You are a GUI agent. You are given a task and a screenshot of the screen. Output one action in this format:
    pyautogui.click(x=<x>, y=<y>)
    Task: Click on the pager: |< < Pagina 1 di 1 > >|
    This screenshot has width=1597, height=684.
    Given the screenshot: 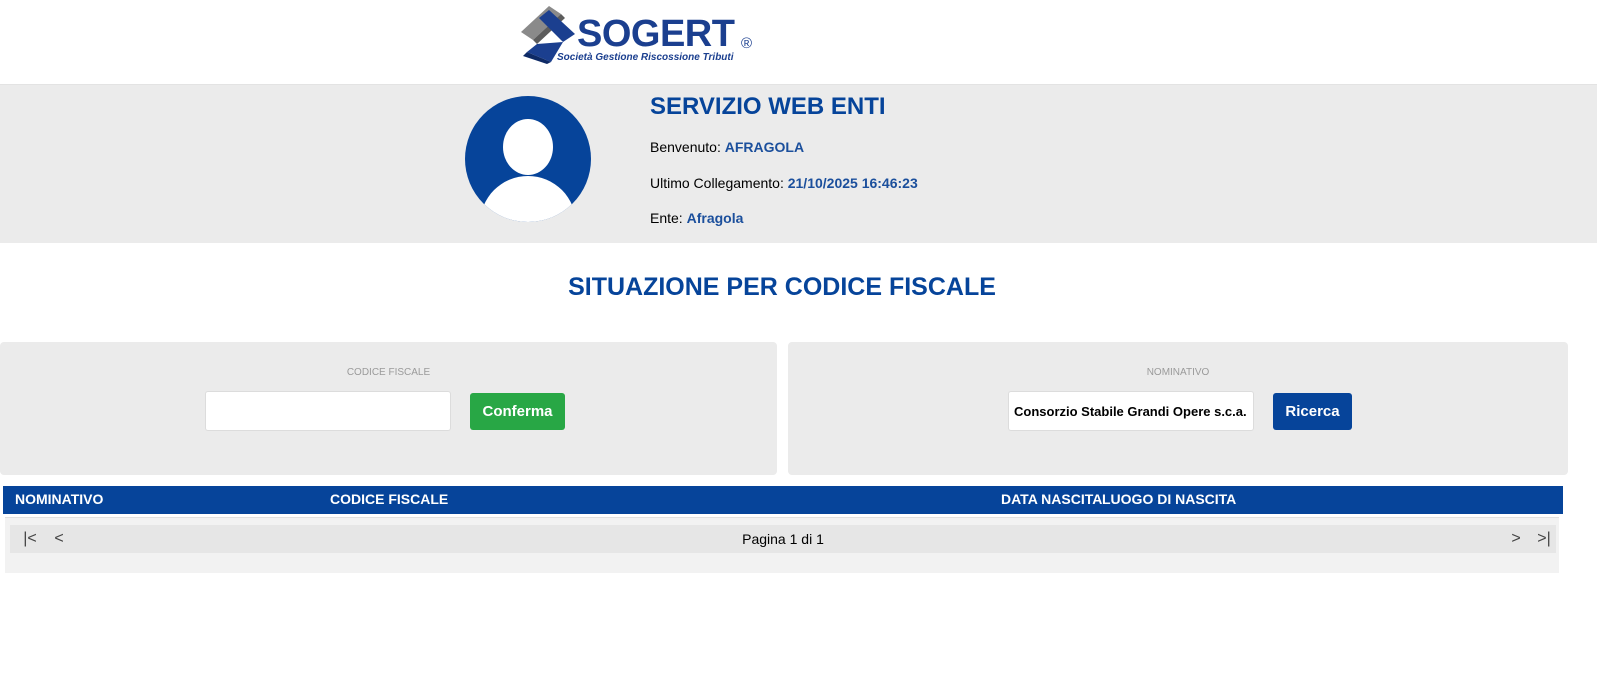 What is the action you would take?
    pyautogui.click(x=783, y=539)
    